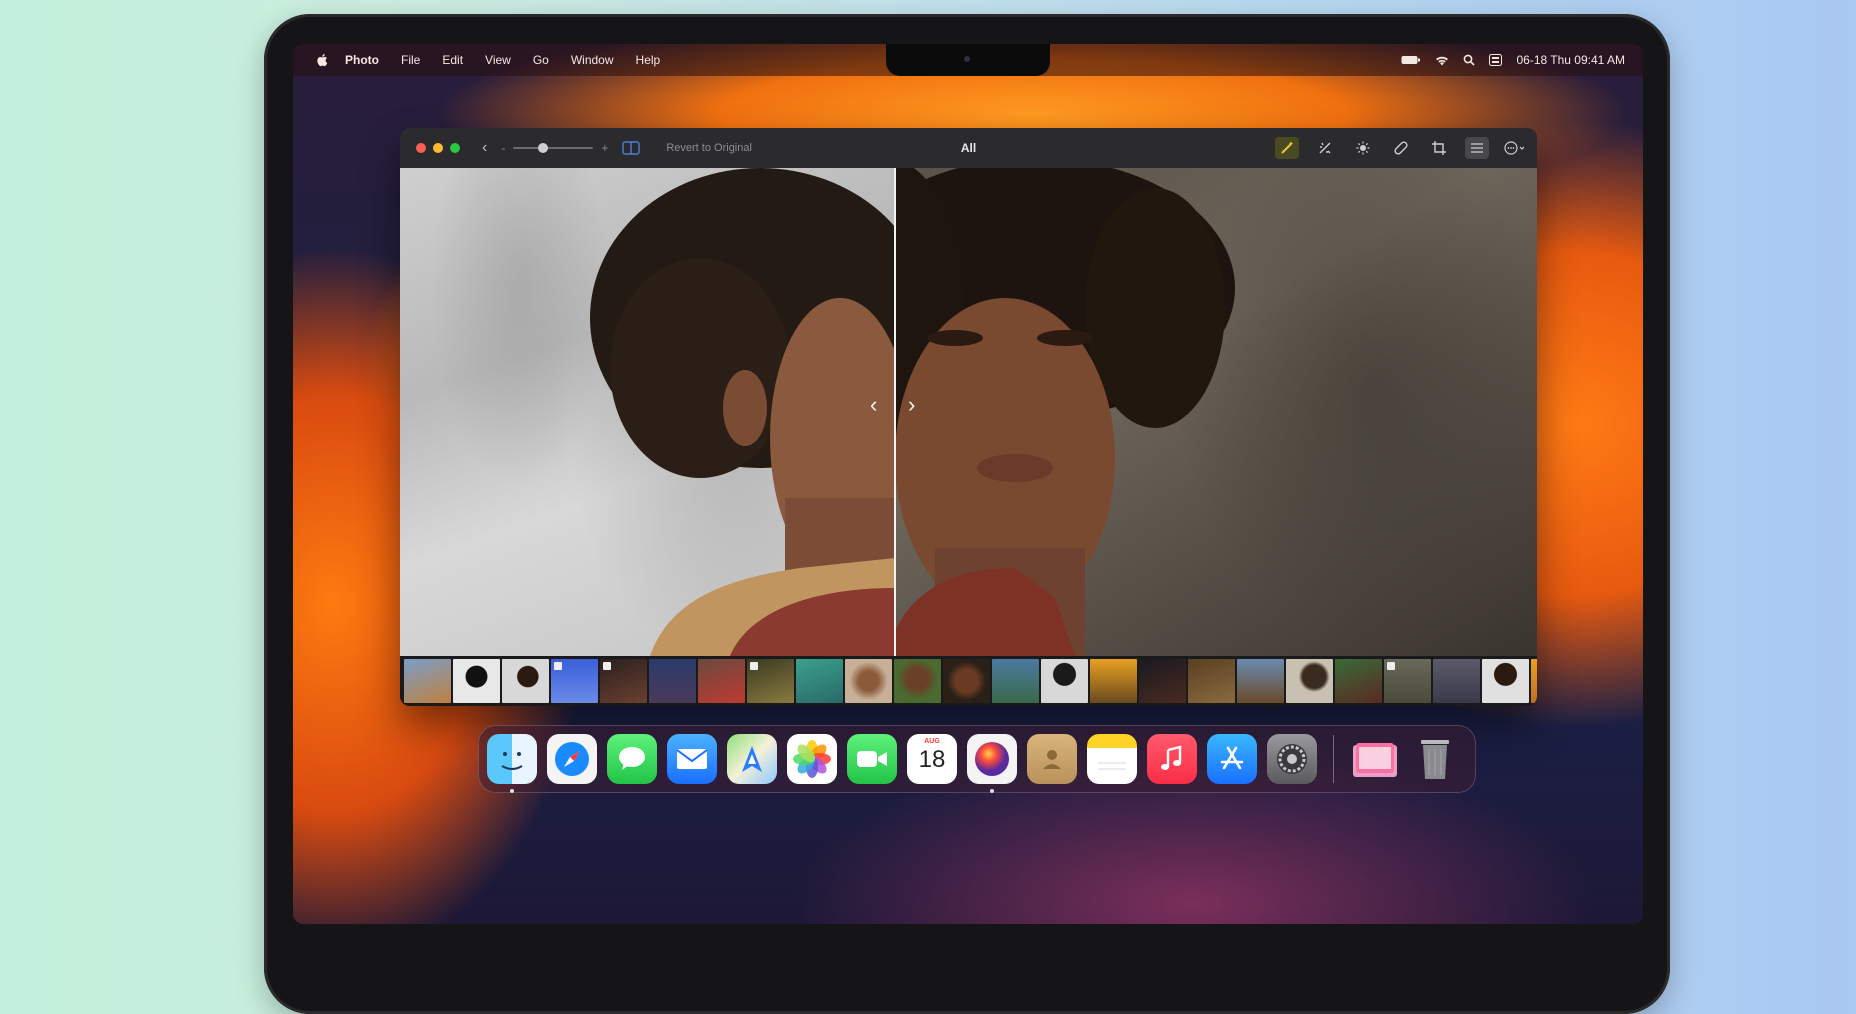 The image size is (1856, 1014). I want to click on retouch-button, so click(1401, 148).